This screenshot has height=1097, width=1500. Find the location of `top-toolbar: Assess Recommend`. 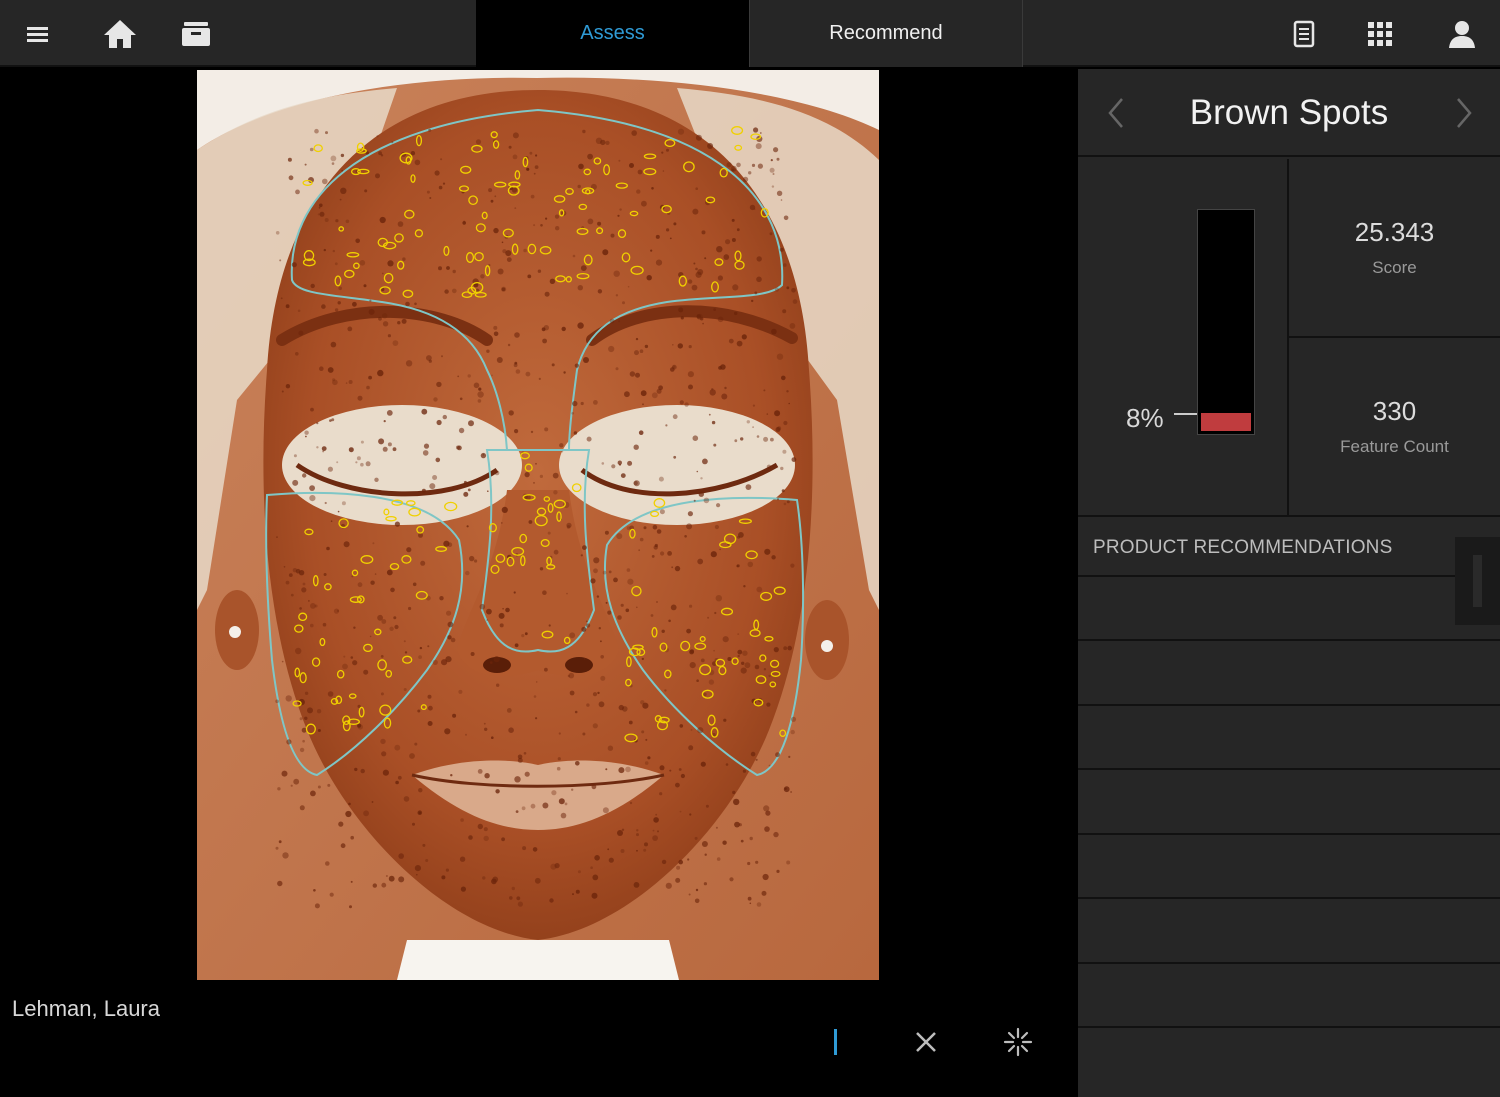

top-toolbar: Assess Recommend is located at coordinates (750, 33).